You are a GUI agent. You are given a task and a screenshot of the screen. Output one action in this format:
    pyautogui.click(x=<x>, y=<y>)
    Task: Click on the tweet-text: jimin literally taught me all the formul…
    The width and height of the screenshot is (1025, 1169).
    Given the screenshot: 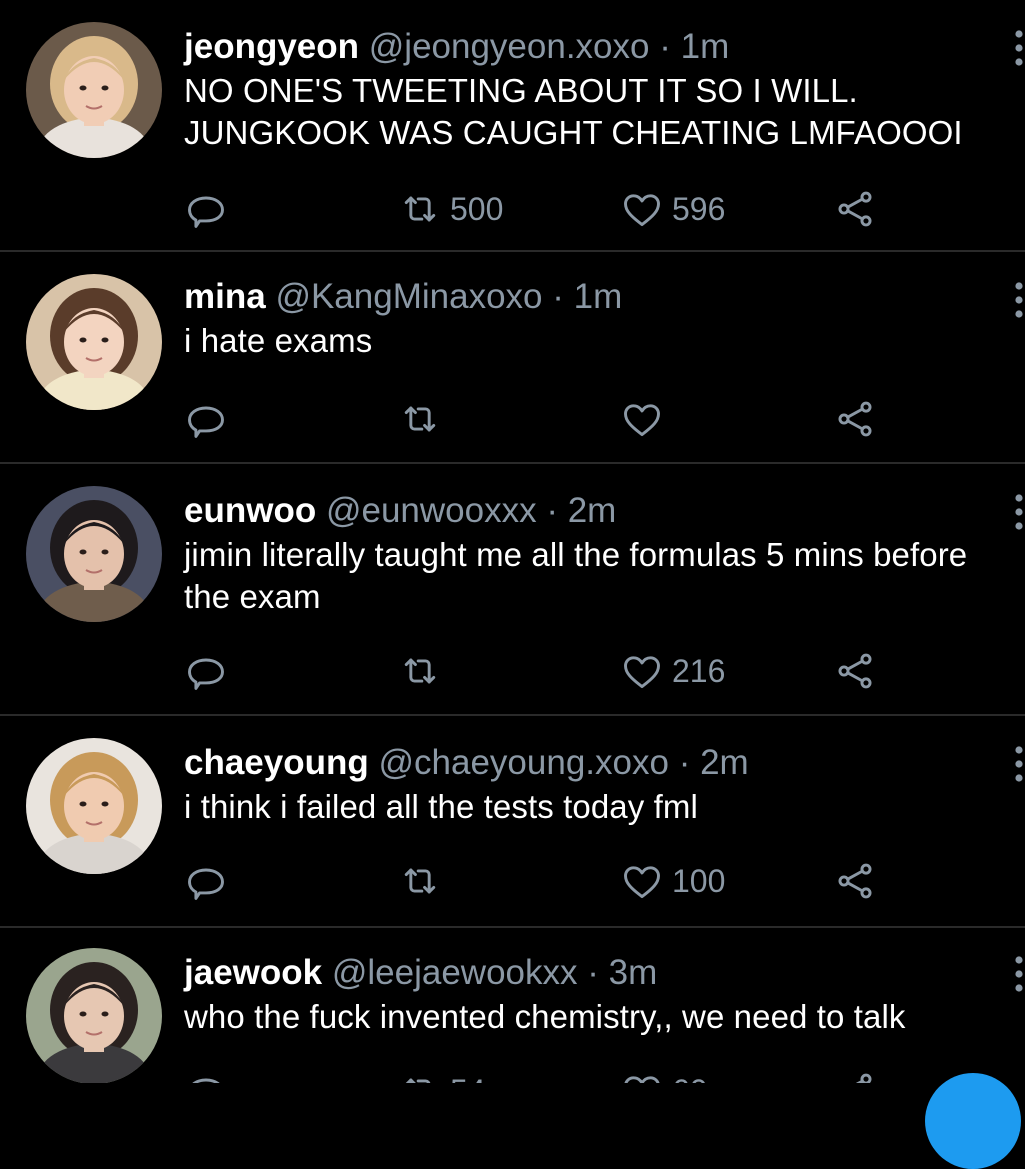 What is the action you would take?
    pyautogui.click(x=576, y=575)
    